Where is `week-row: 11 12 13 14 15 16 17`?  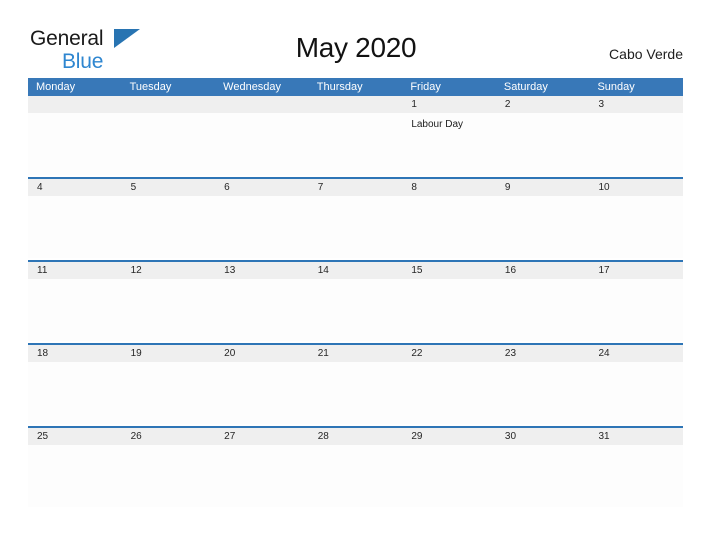 week-row: 11 12 13 14 15 16 17 is located at coordinates (355, 301).